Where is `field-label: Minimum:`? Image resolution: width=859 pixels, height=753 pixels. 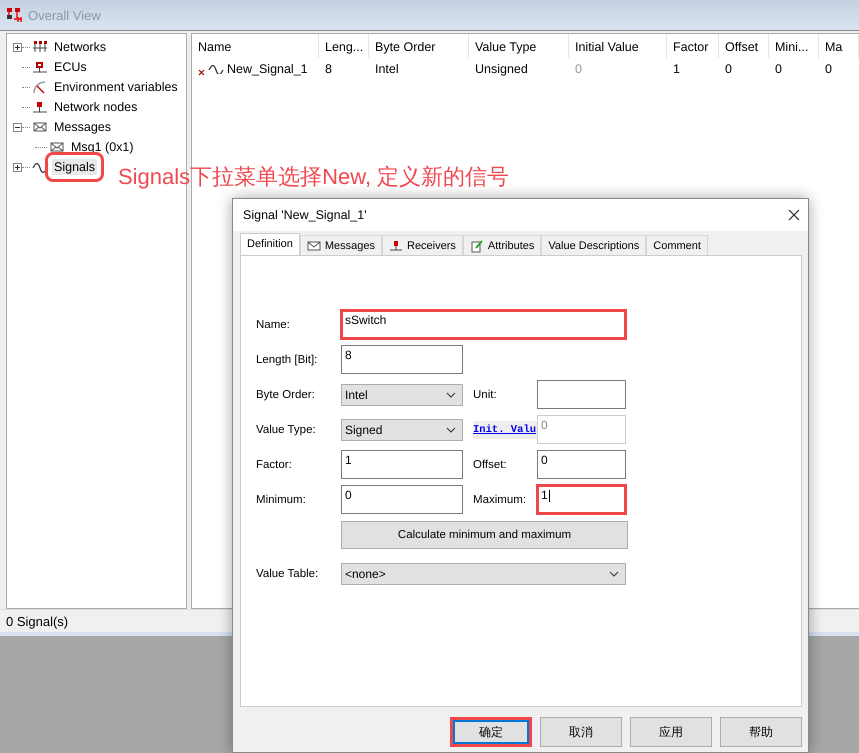 field-label: Minimum: is located at coordinates (281, 500).